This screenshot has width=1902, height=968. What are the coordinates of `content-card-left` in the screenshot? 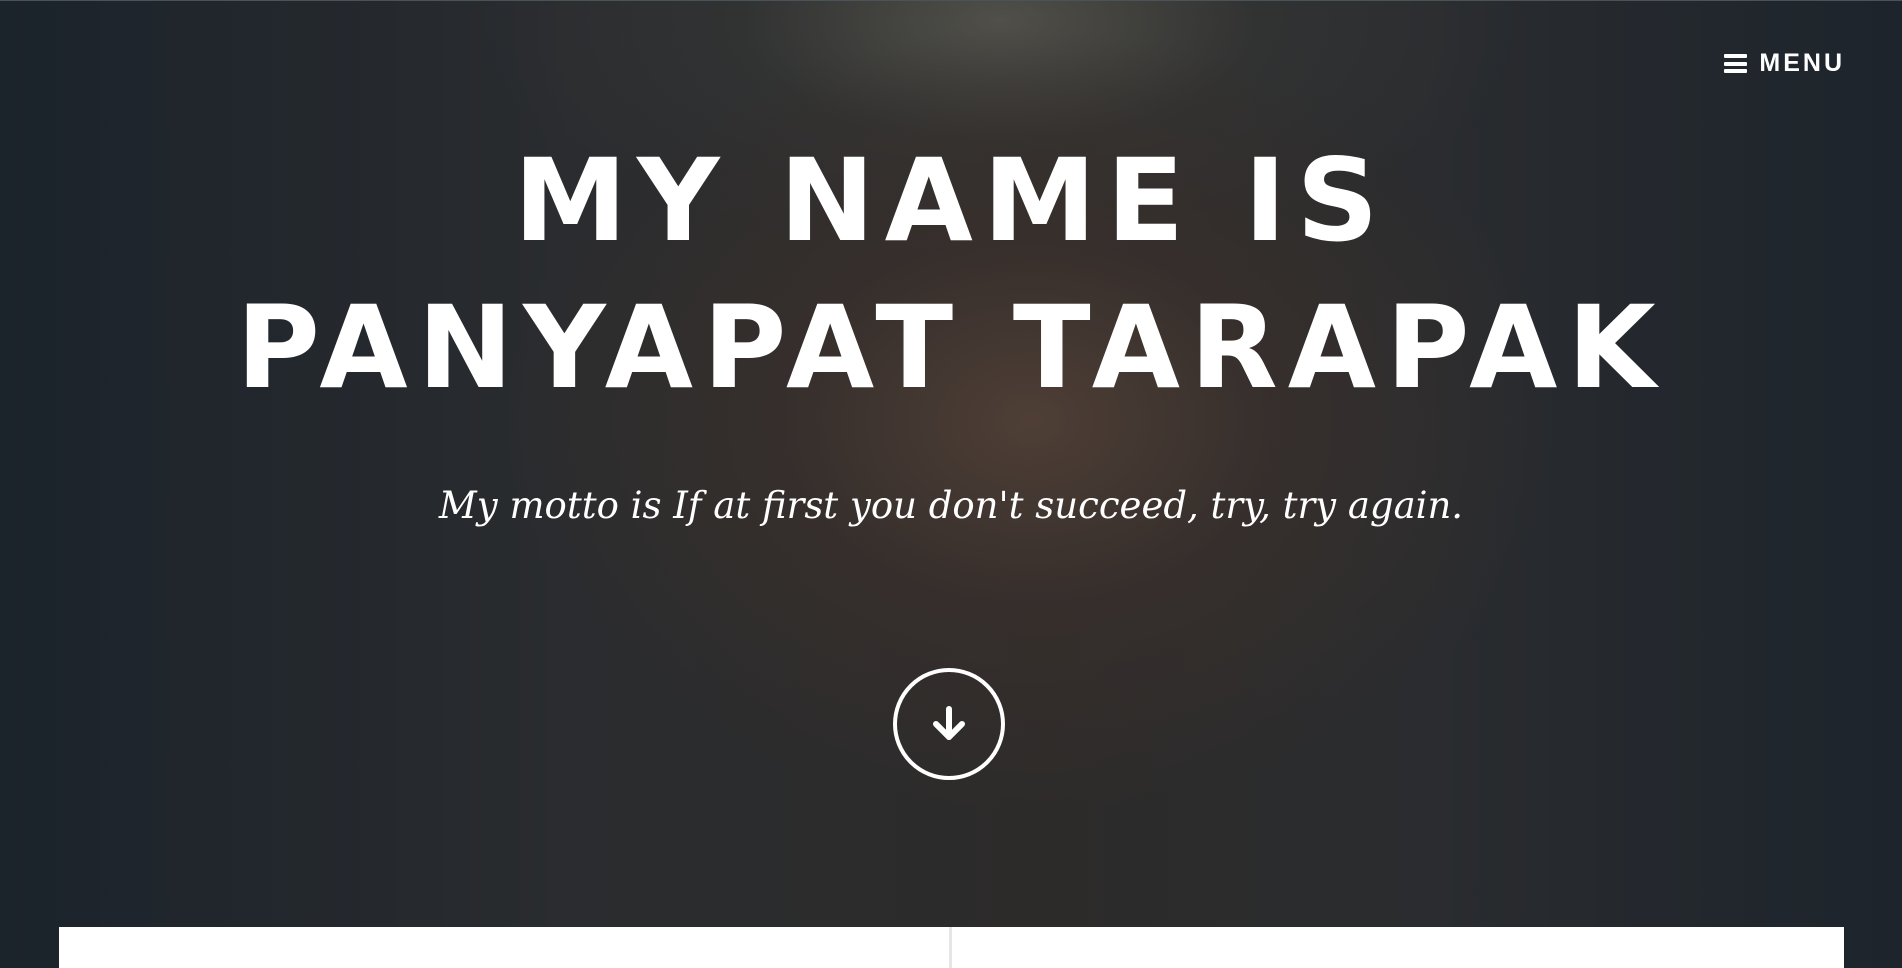 It's located at (505, 947).